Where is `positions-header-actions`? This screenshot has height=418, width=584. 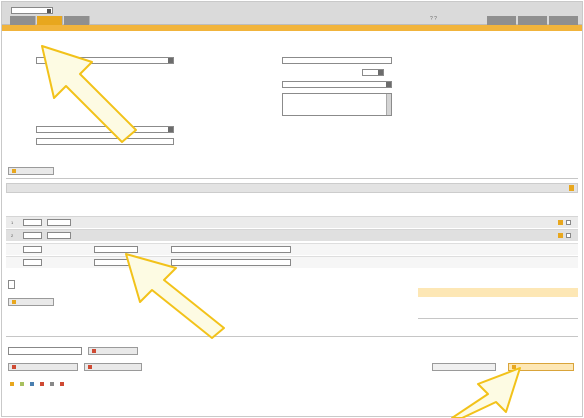
positions-header-actions is located at coordinates (570, 188).